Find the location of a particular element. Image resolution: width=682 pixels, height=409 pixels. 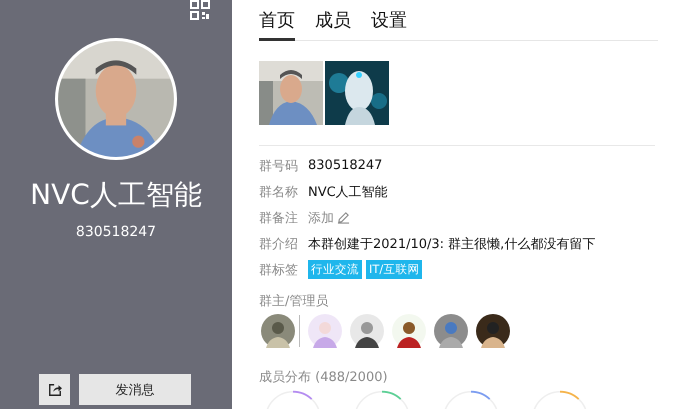

send-message-button: 发消息 is located at coordinates (135, 389).